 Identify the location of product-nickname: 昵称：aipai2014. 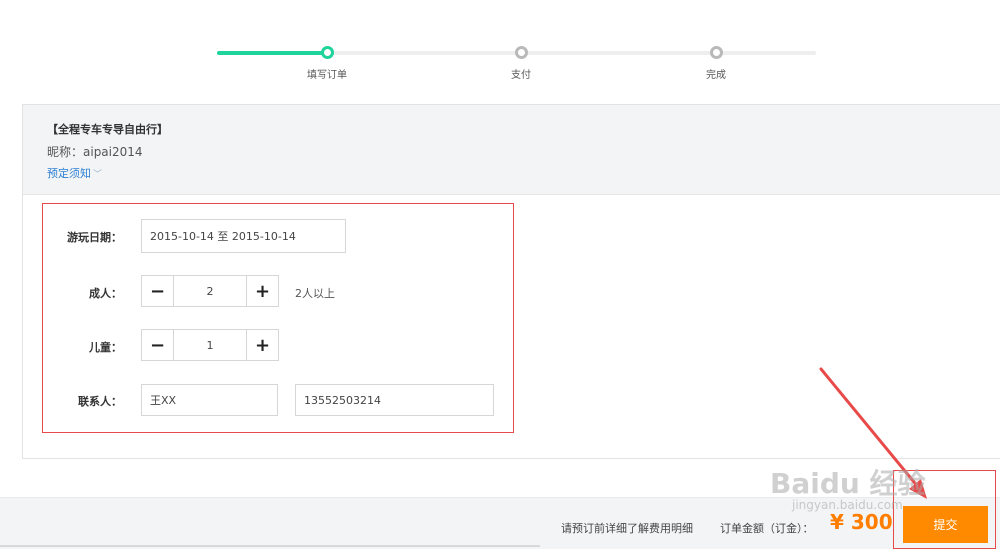
(95, 152).